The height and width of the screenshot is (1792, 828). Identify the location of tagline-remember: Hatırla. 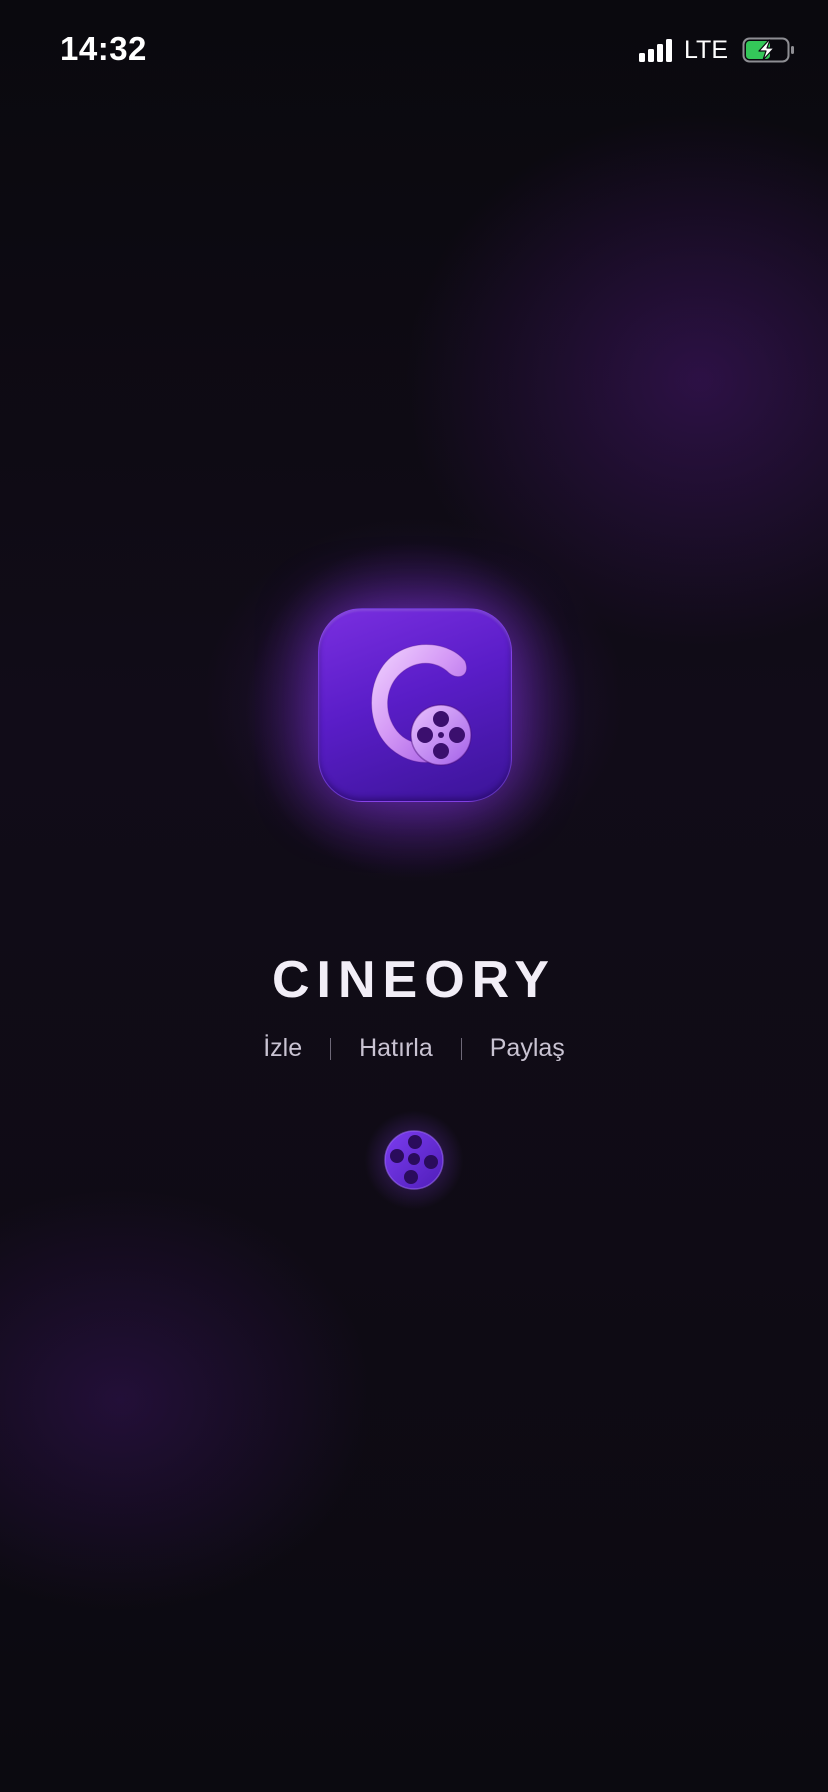
(396, 1048).